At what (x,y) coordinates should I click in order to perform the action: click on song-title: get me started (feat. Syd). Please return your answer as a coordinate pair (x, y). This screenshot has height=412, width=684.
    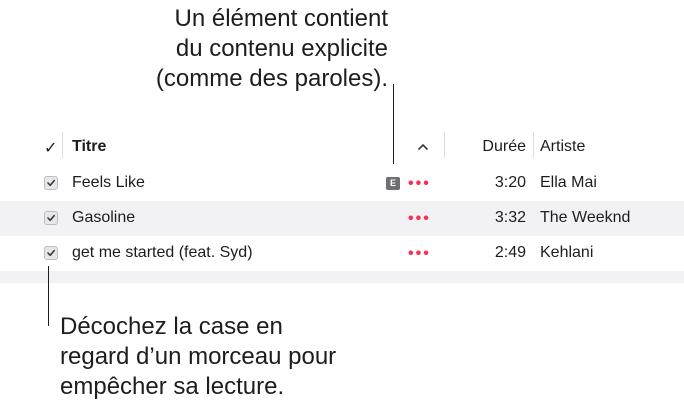
    Looking at the image, I should click on (162, 252).